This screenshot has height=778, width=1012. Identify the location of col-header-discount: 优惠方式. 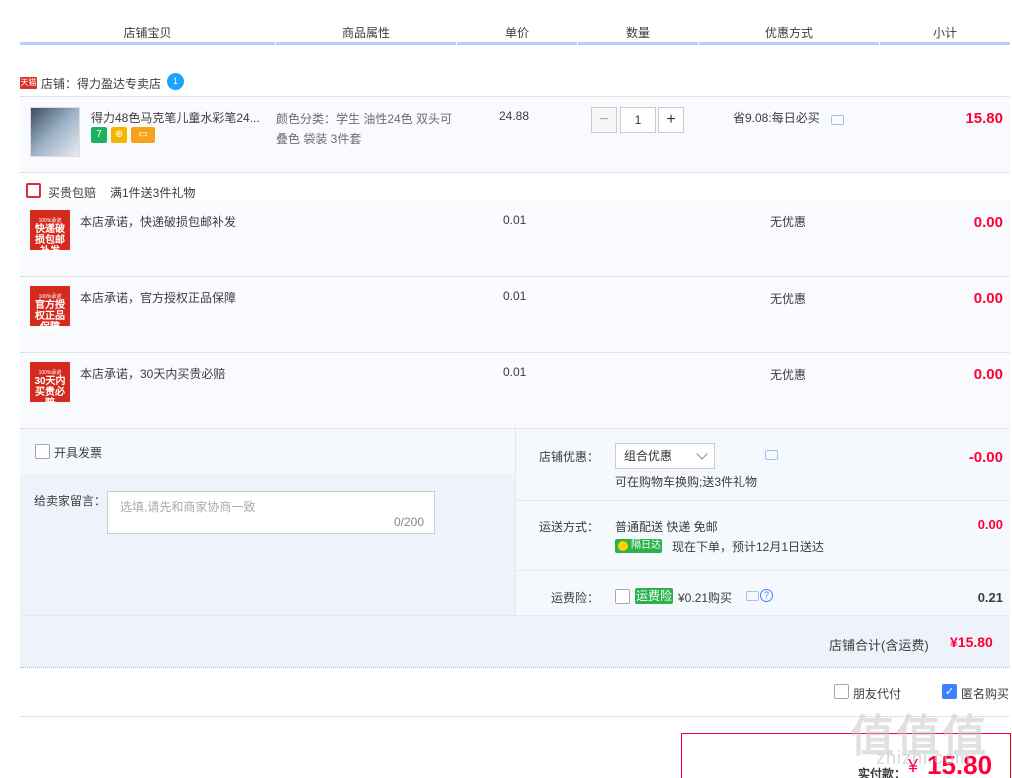
(788, 33).